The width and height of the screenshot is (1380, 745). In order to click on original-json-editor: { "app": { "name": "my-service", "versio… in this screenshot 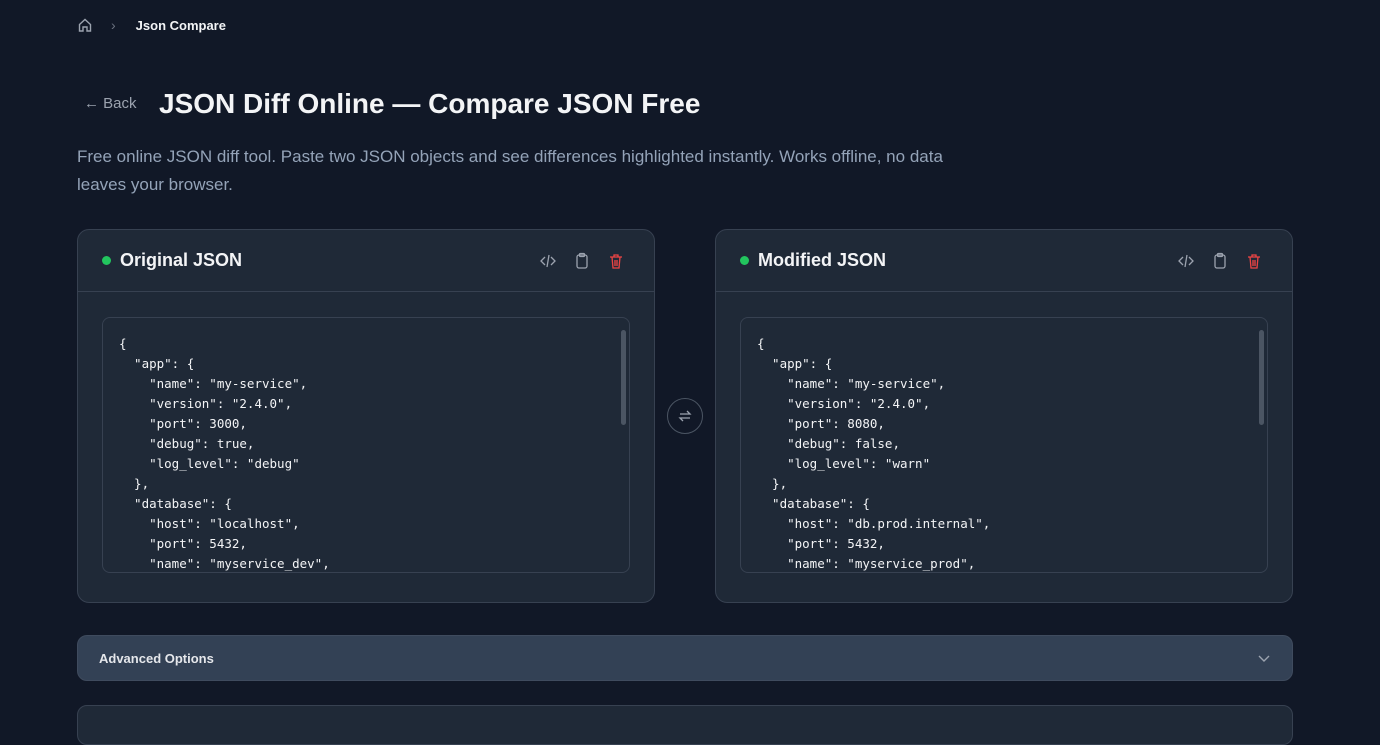, I will do `click(366, 445)`.